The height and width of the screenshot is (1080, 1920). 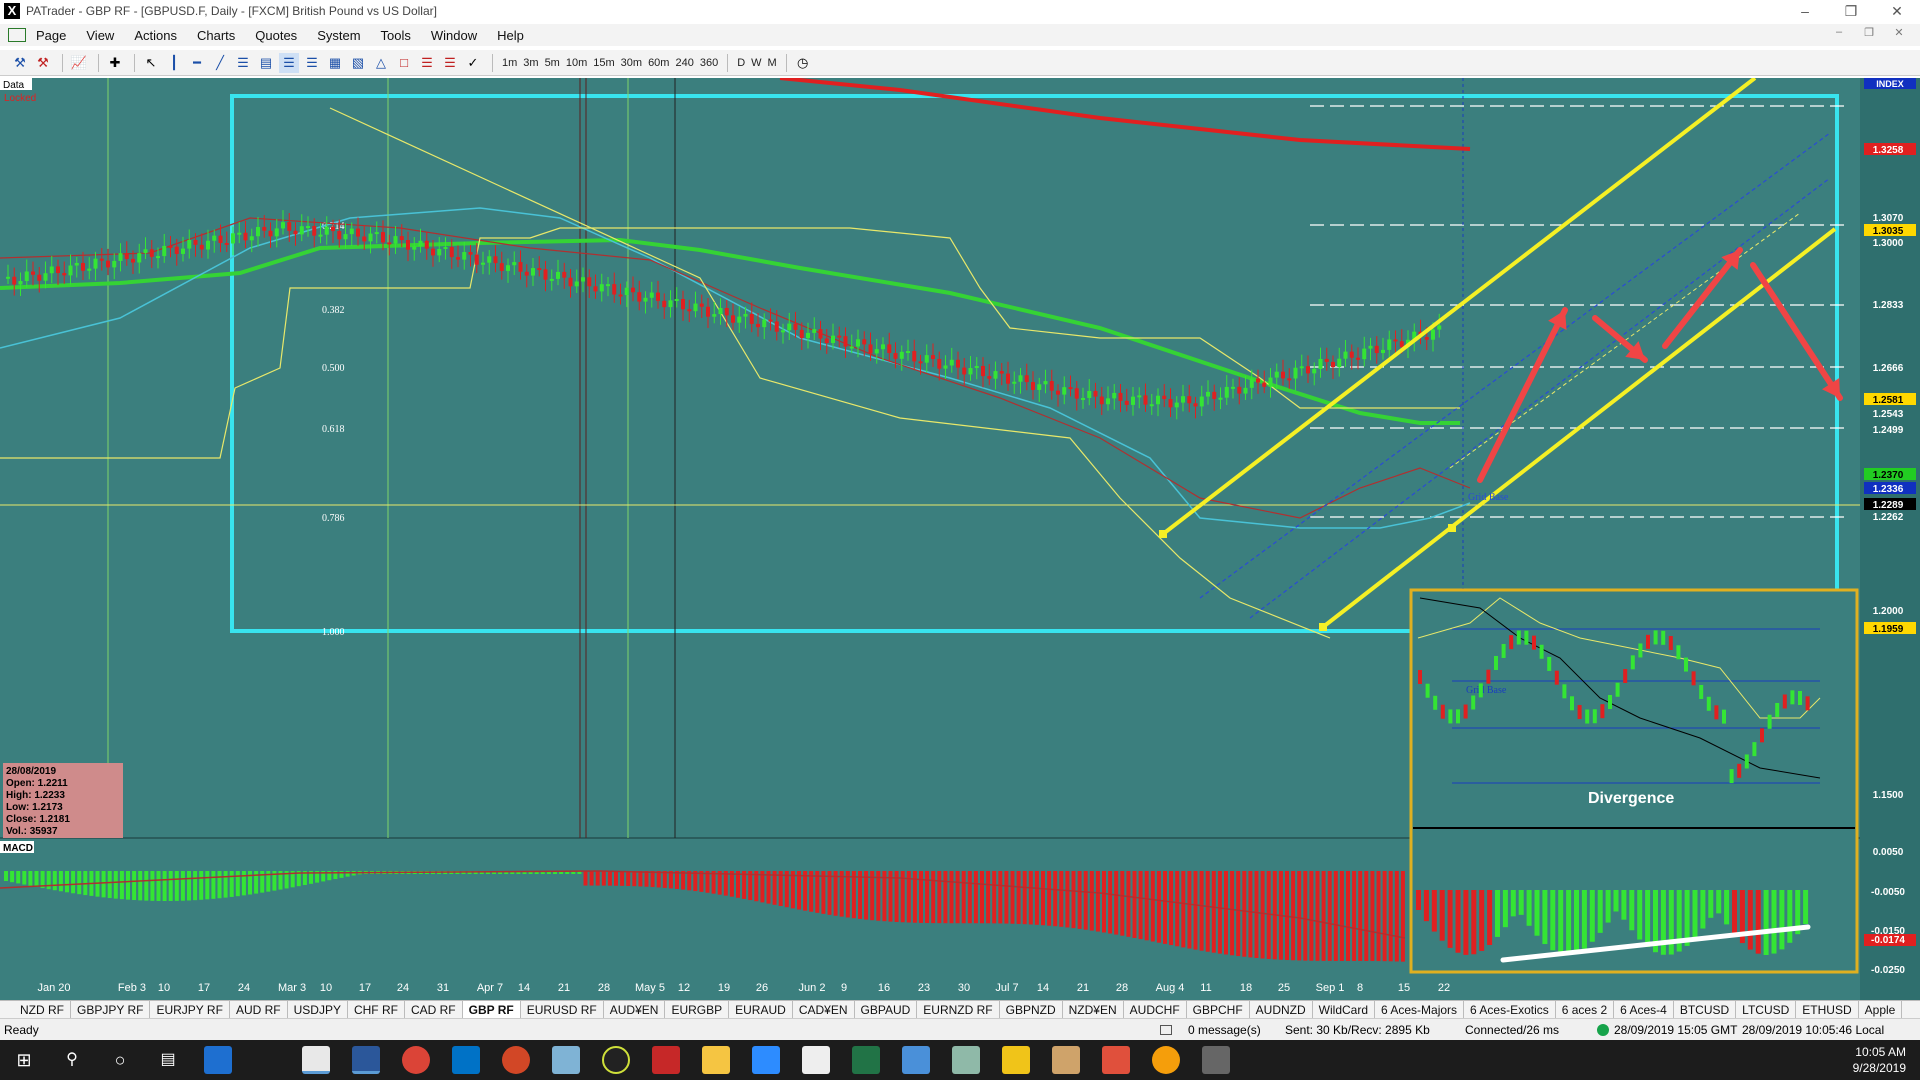 I want to click on trend-angle-icon: ✓, so click(x=473, y=63).